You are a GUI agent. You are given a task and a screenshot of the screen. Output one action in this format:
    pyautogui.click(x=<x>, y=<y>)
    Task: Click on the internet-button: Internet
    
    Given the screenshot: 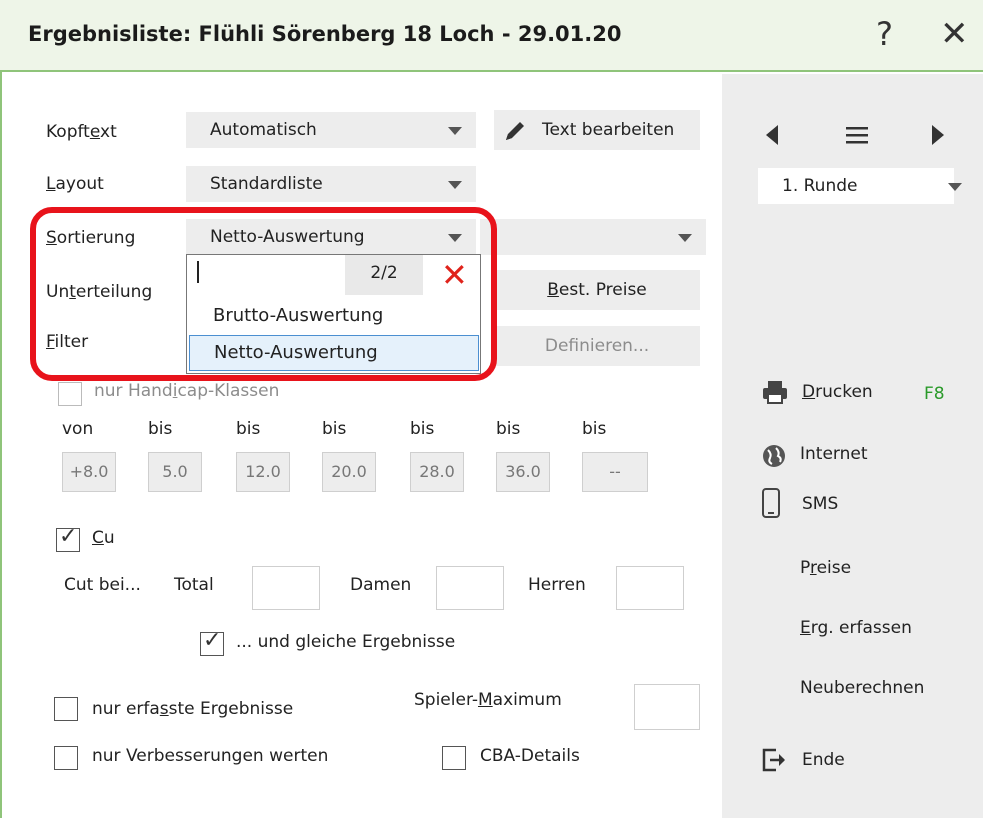 What is the action you would take?
    pyautogui.click(x=834, y=454)
    